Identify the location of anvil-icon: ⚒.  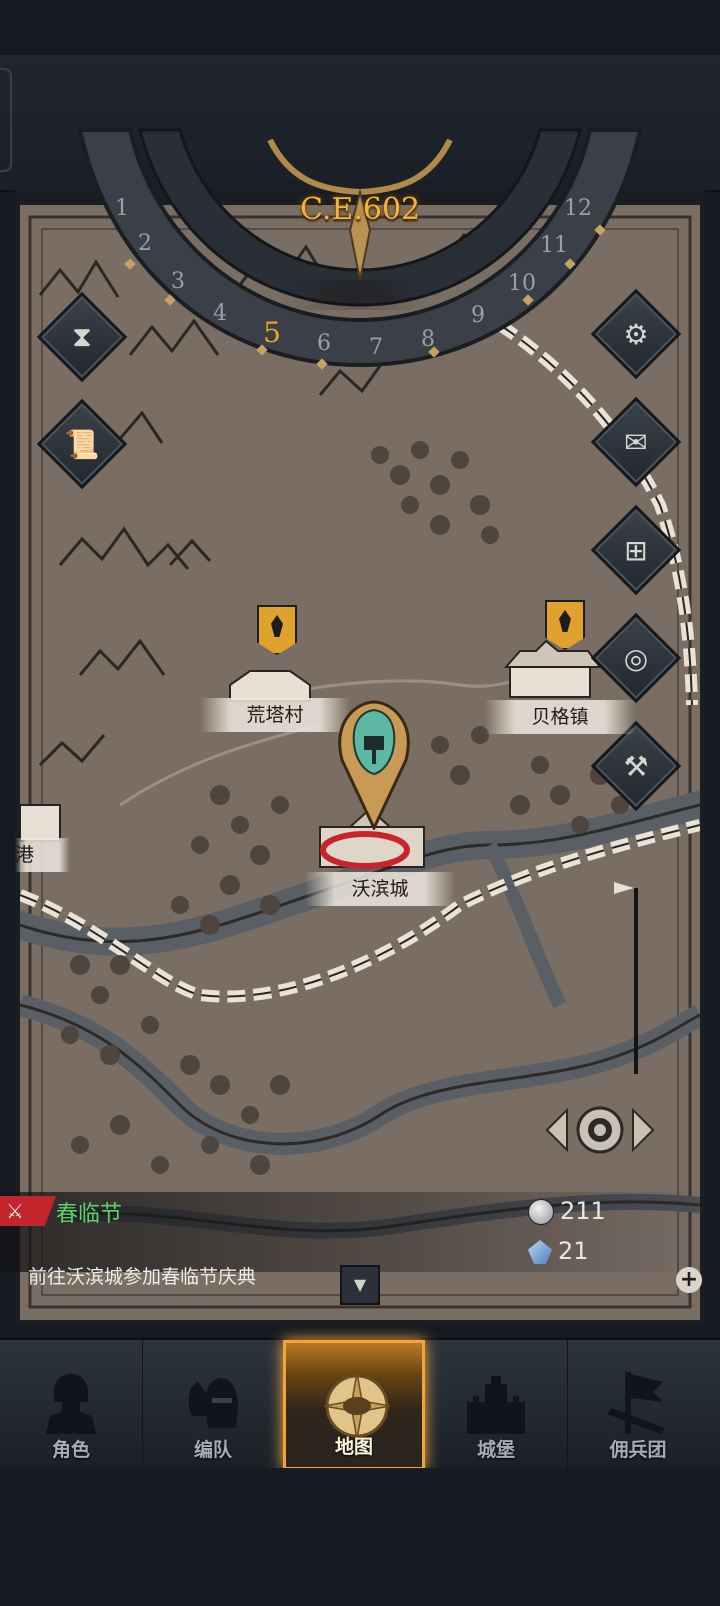
(636, 766).